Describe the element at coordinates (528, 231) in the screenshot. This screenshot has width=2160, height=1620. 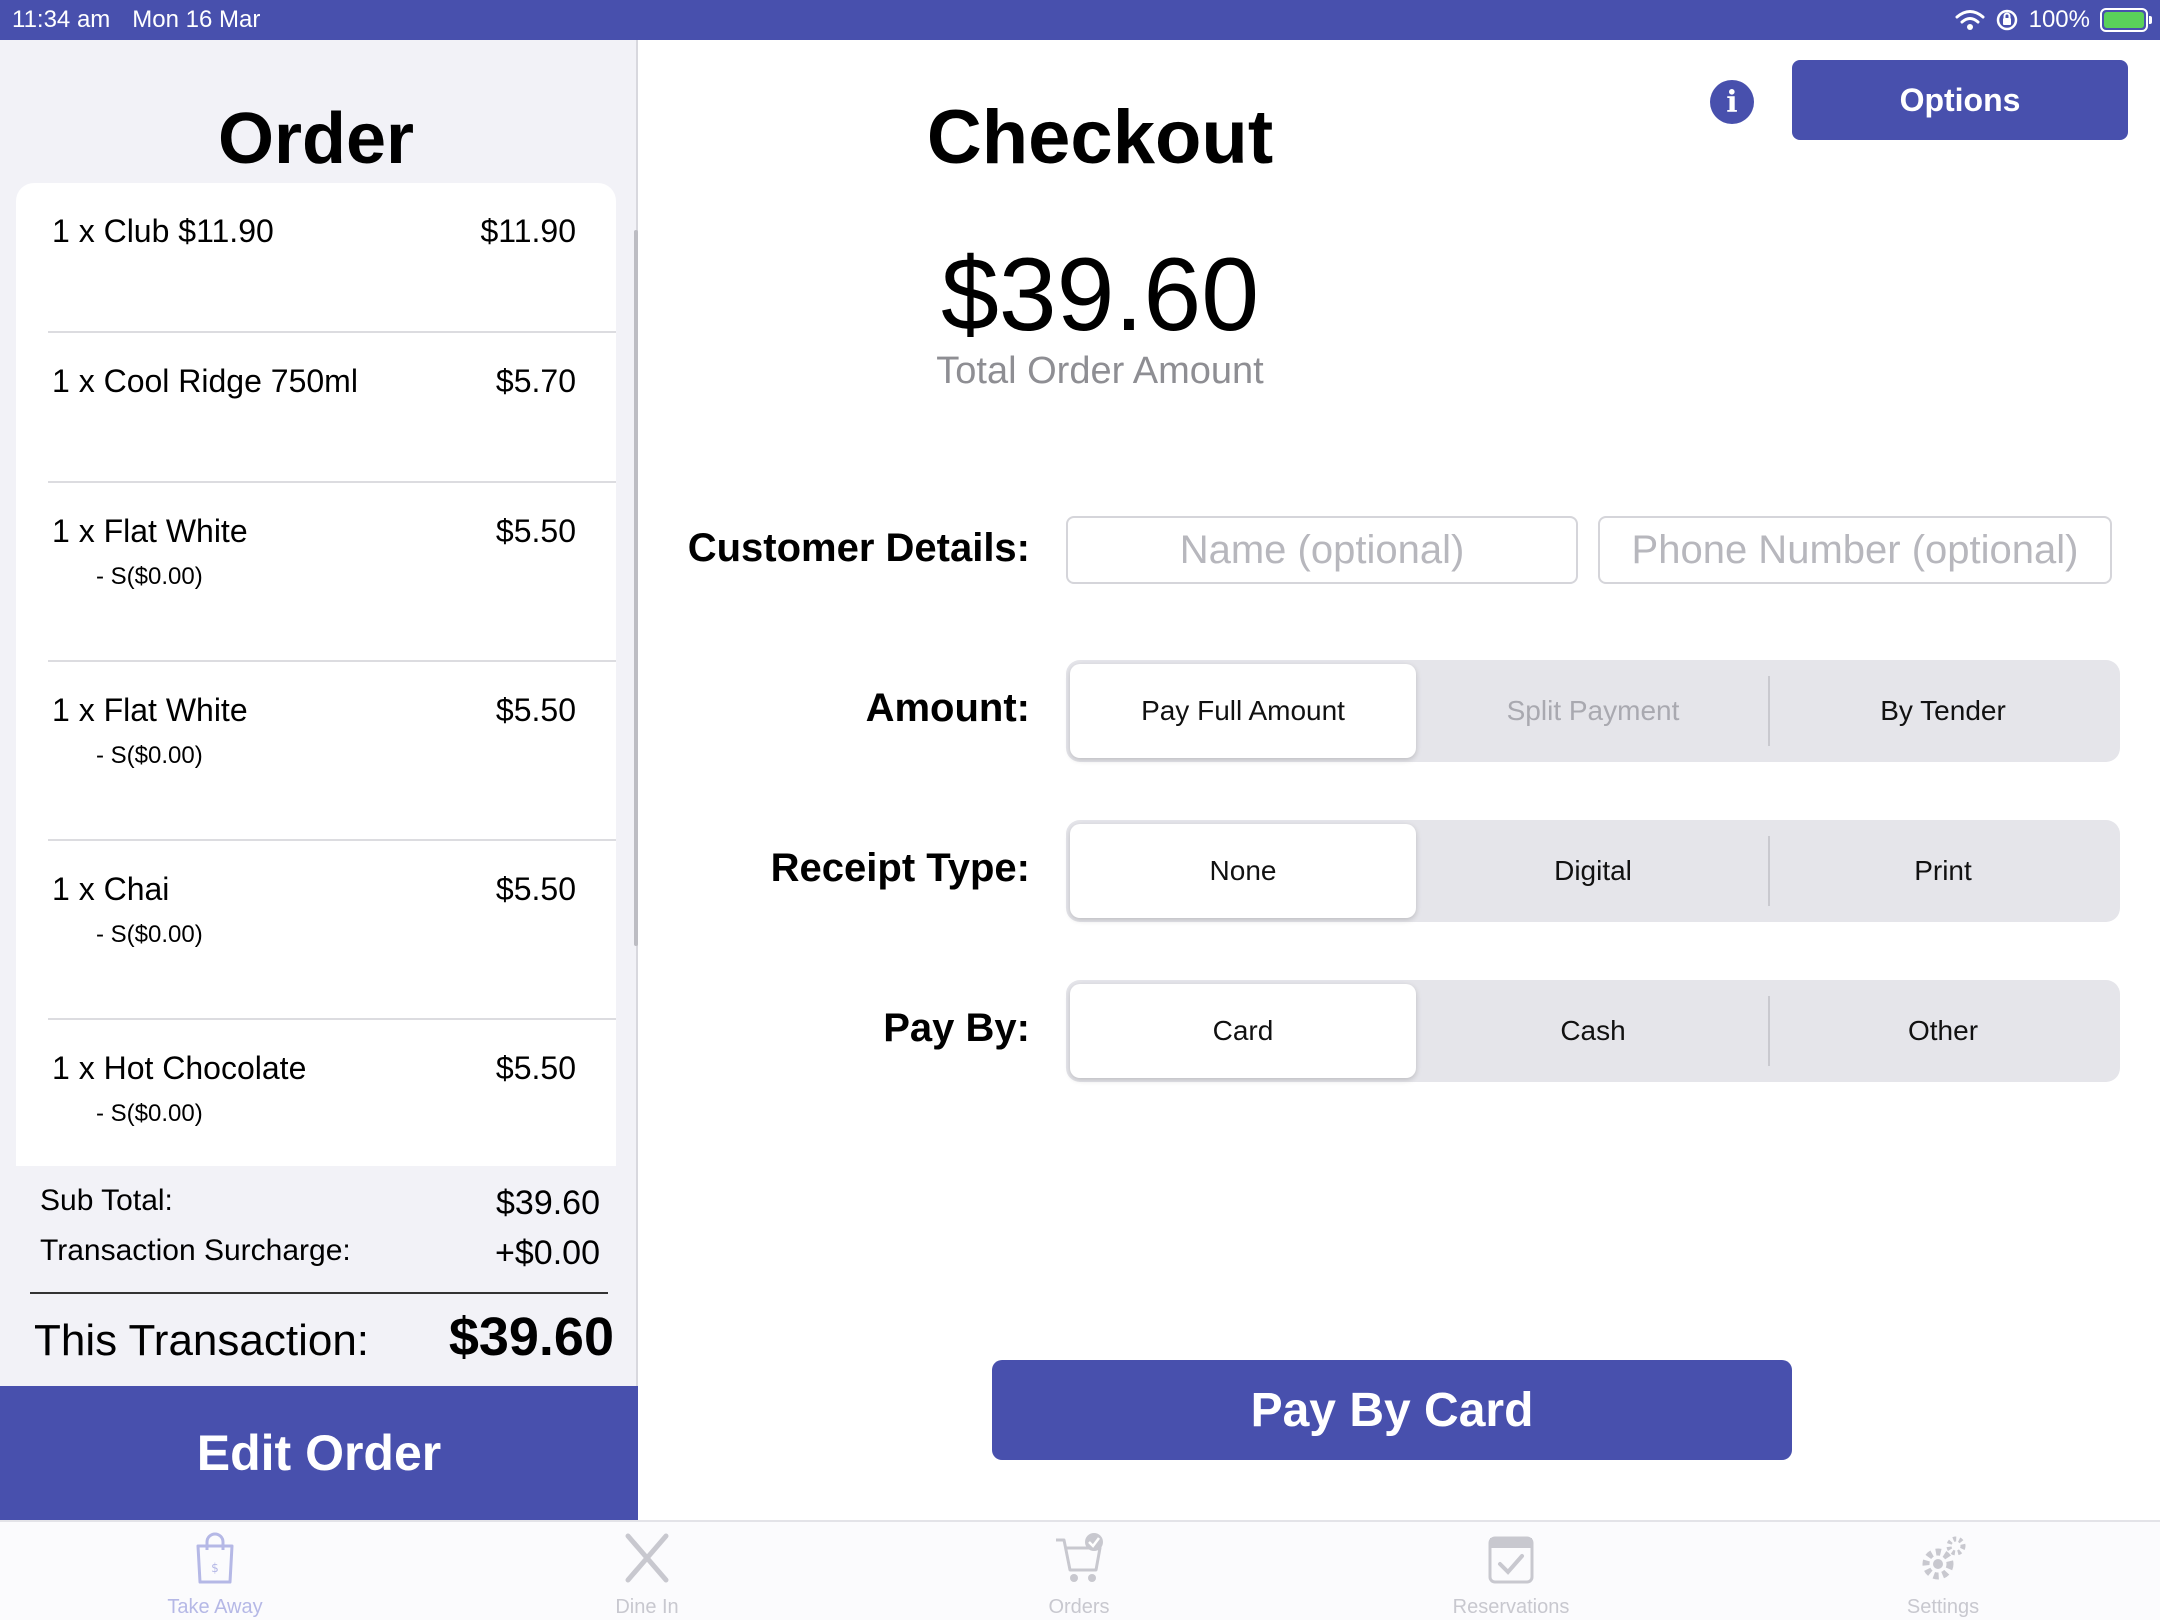
I see `order-item-price: $11.90` at that location.